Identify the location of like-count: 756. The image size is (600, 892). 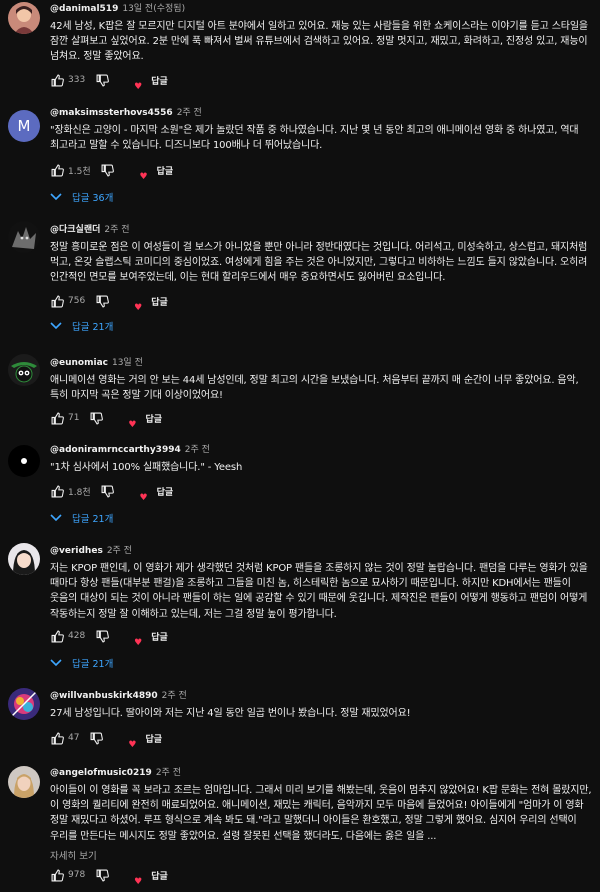
(77, 301).